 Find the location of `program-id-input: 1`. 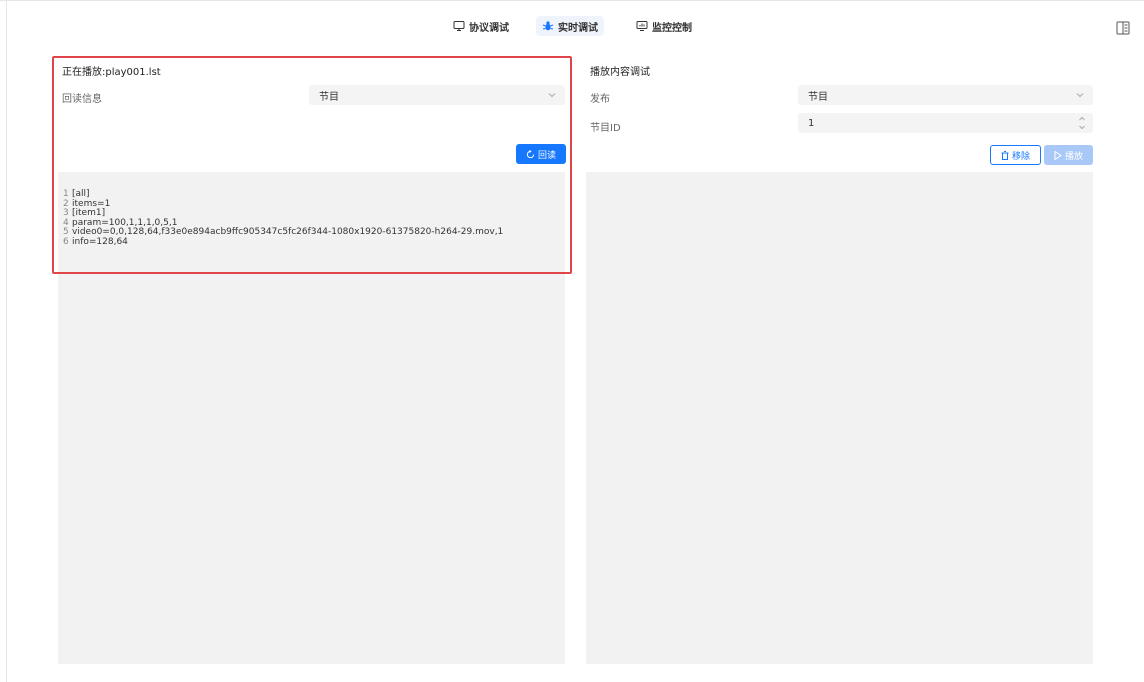

program-id-input: 1 is located at coordinates (945, 123).